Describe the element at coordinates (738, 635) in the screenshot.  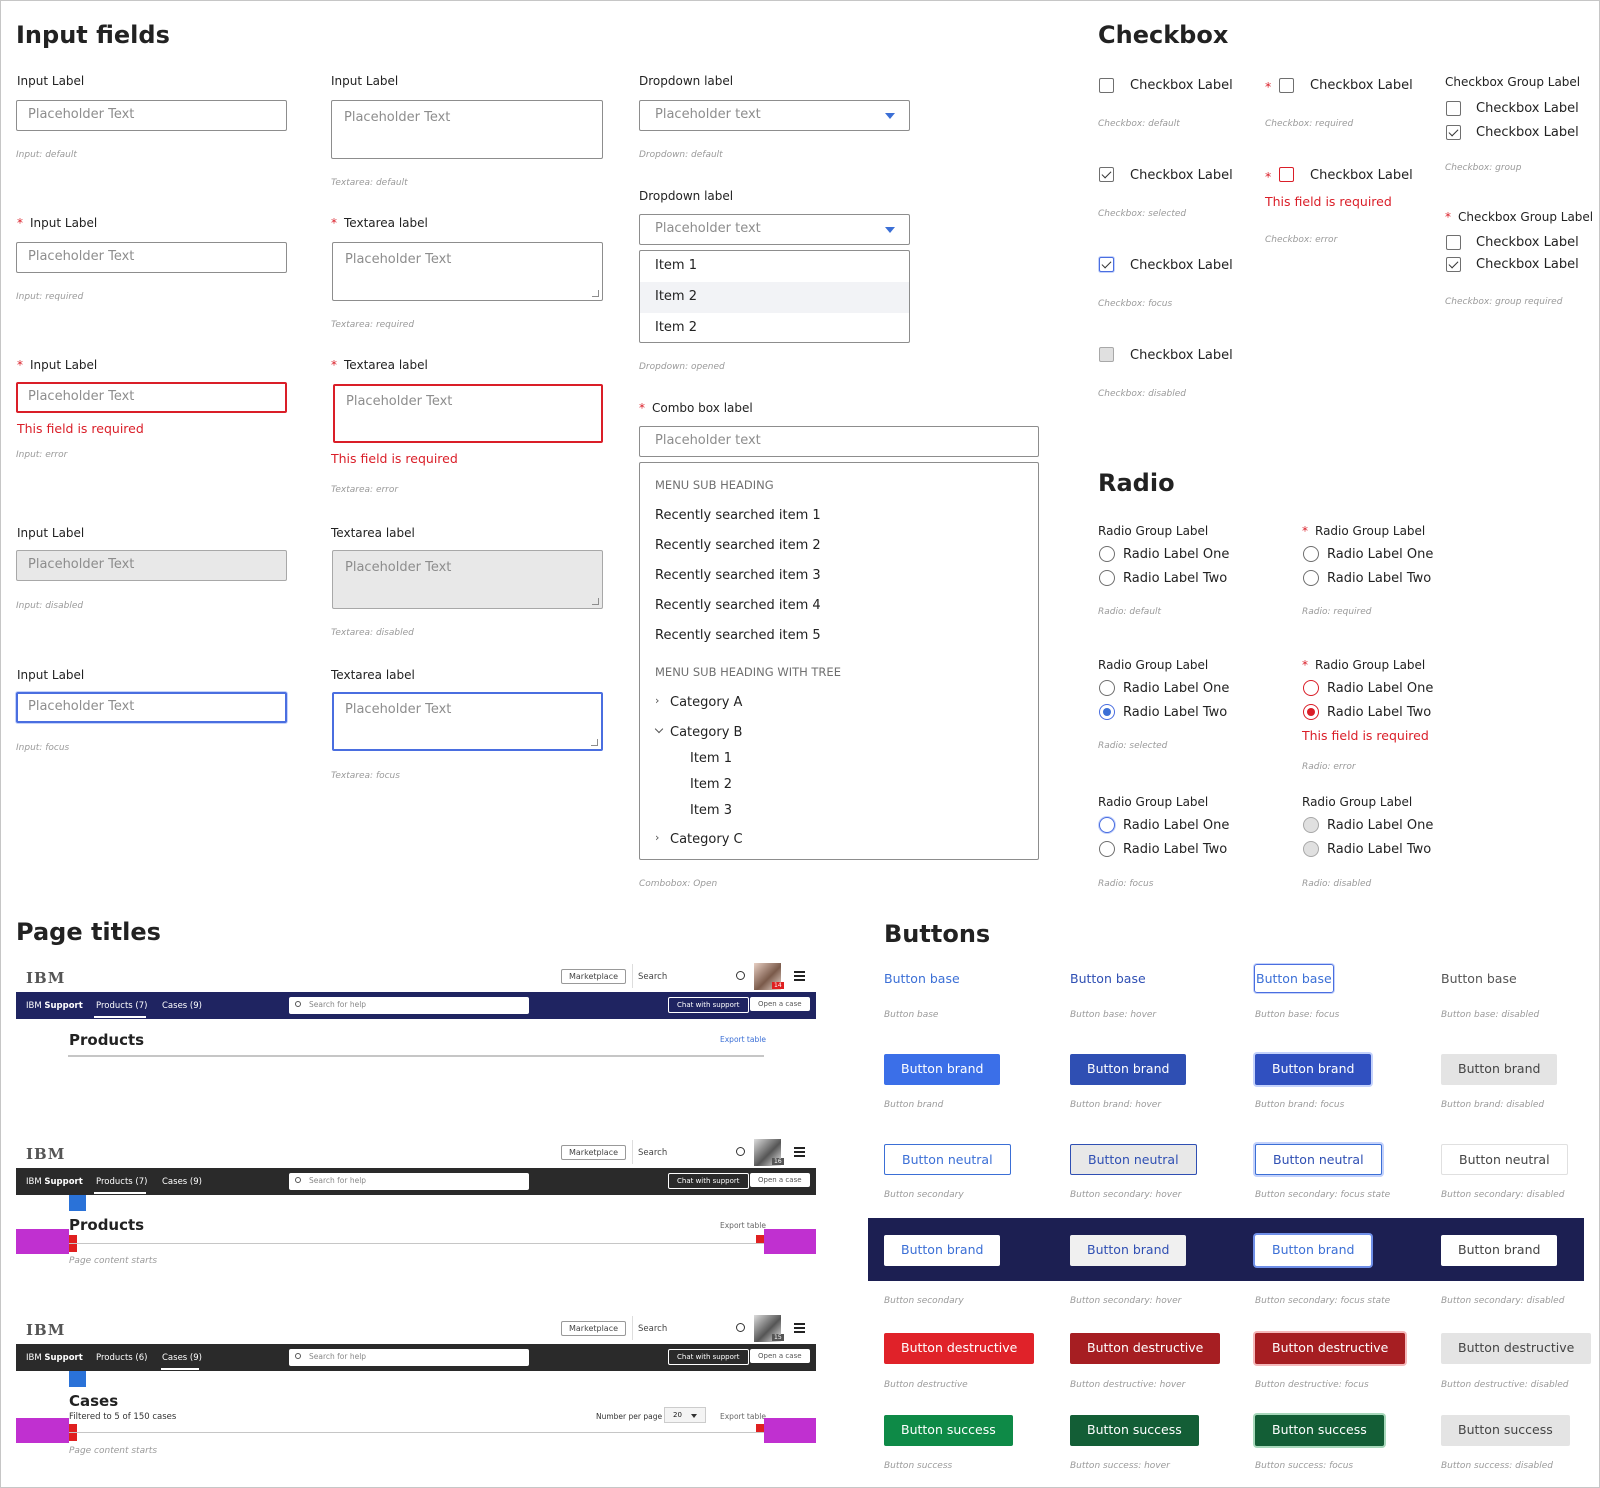
I see `menu-item: Recently searched item 5` at that location.